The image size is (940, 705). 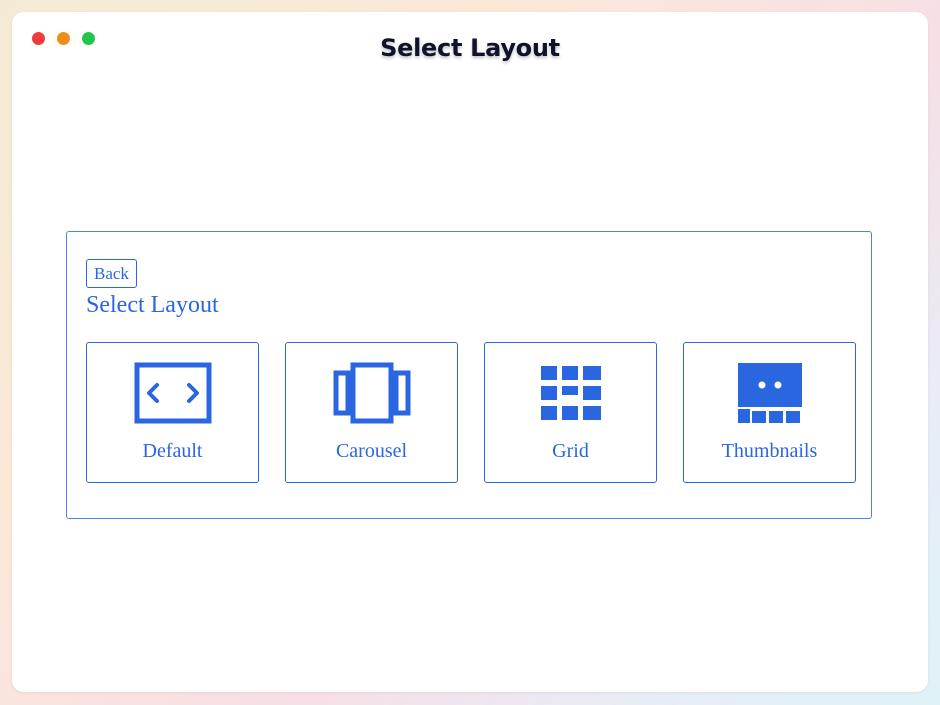 I want to click on window-title: Select Layout, so click(x=470, y=48).